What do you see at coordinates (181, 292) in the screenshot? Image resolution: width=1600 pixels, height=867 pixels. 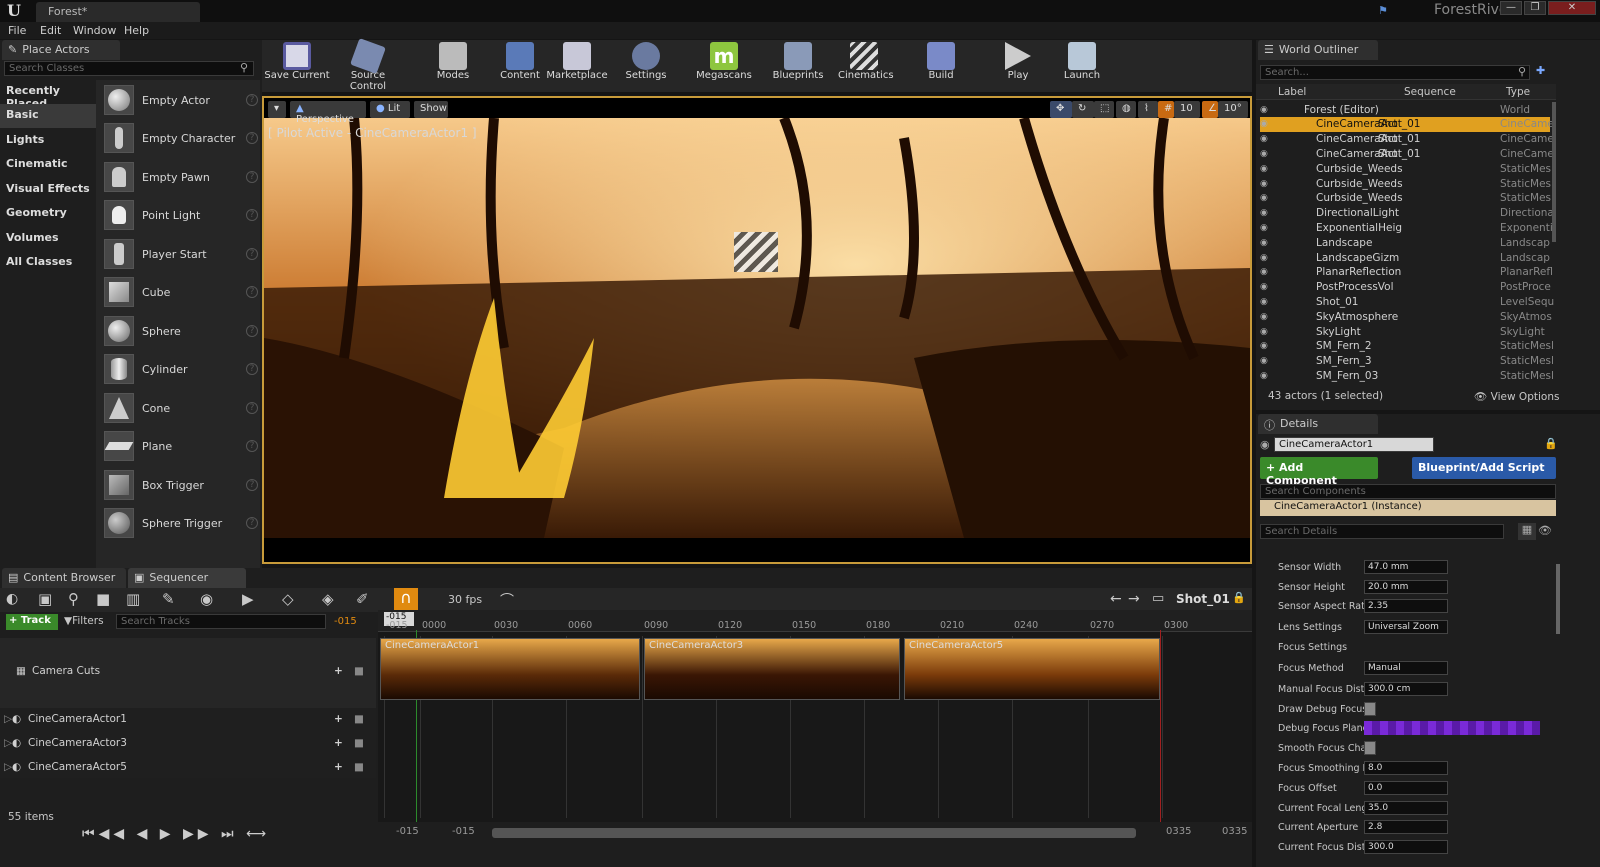 I see `actor-item: Cube?` at bounding box center [181, 292].